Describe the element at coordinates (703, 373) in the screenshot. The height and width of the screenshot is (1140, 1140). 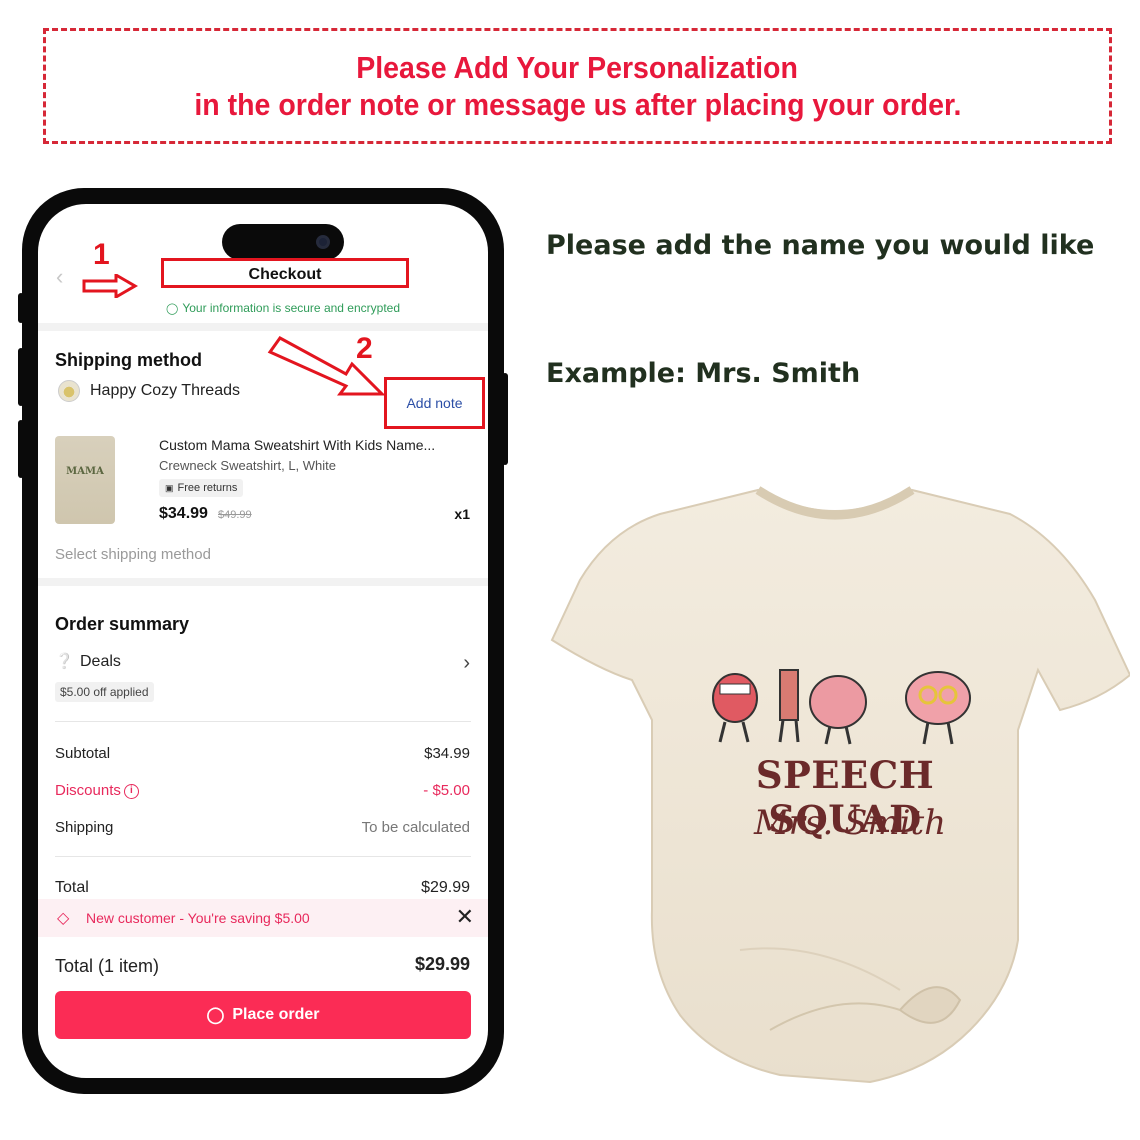
I see `example-text: Example: Mrs. Smith` at that location.